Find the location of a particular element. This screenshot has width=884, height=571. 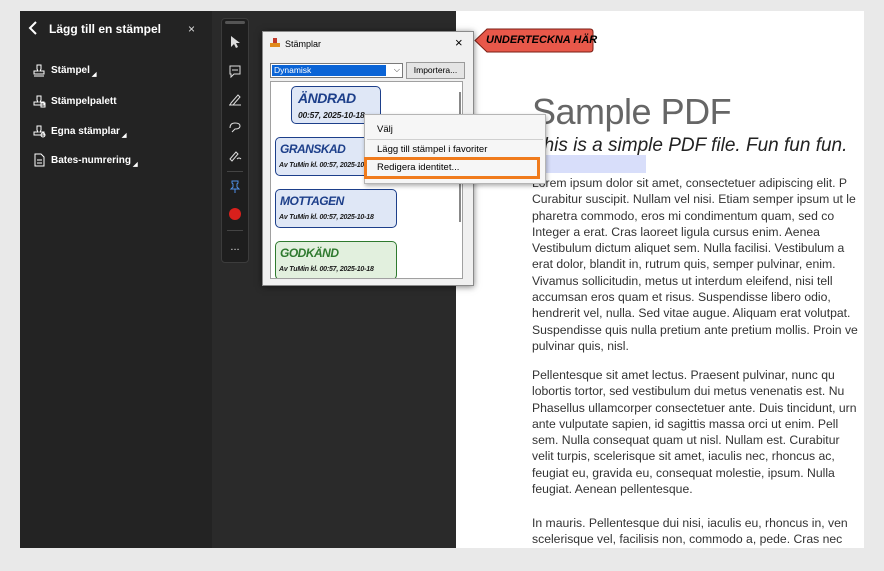

panel-item-custom-stamps: Egna stämplar ◢ is located at coordinates (79, 131).